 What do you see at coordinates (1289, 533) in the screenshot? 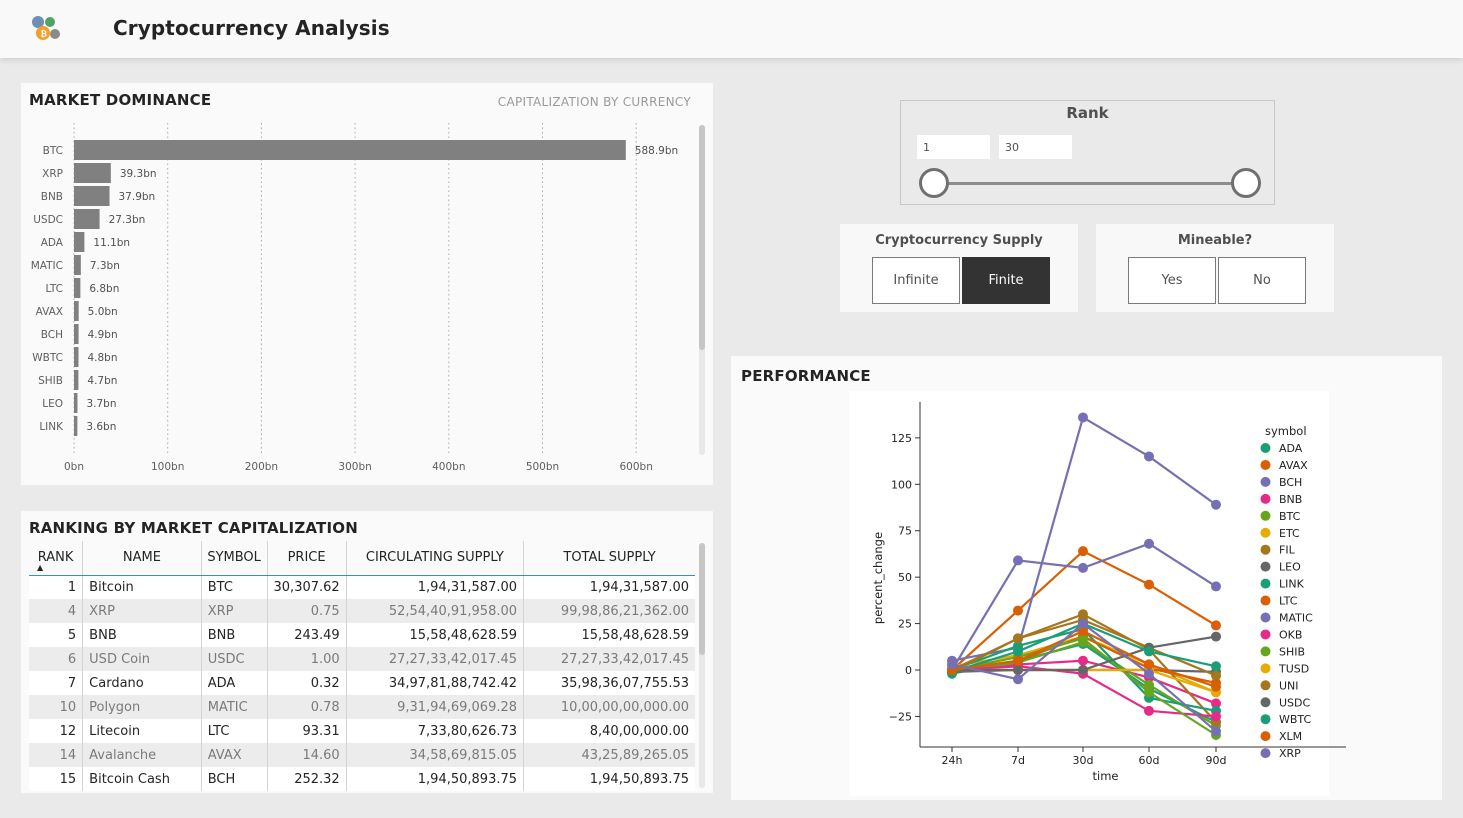
I see `legend-label: ETC` at bounding box center [1289, 533].